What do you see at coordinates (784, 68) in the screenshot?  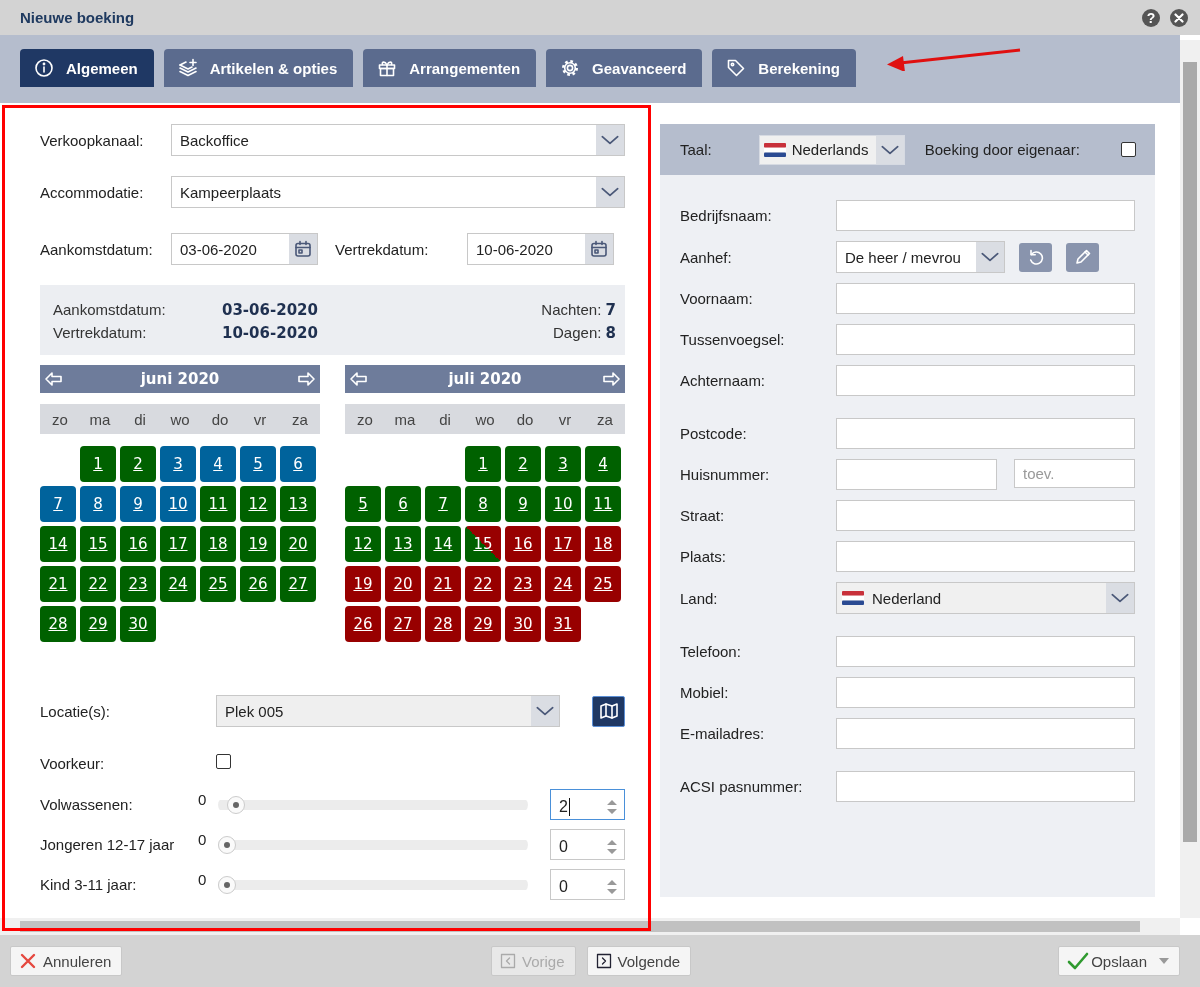 I see `tab: Berekening` at bounding box center [784, 68].